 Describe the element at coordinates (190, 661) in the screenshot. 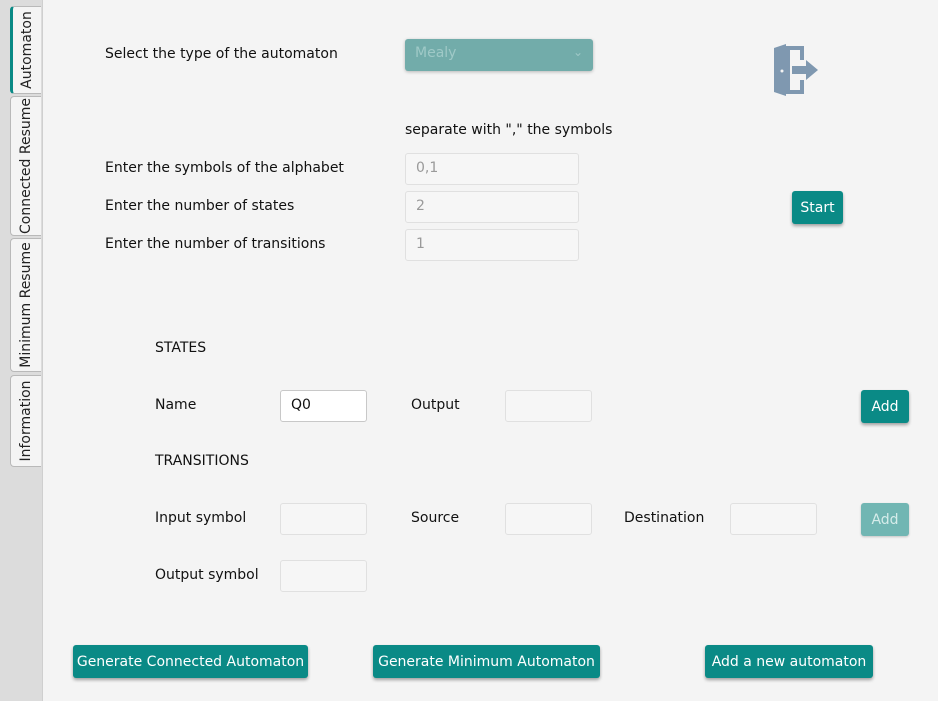

I see `generate-connected-button: Generate Connected Automaton` at that location.